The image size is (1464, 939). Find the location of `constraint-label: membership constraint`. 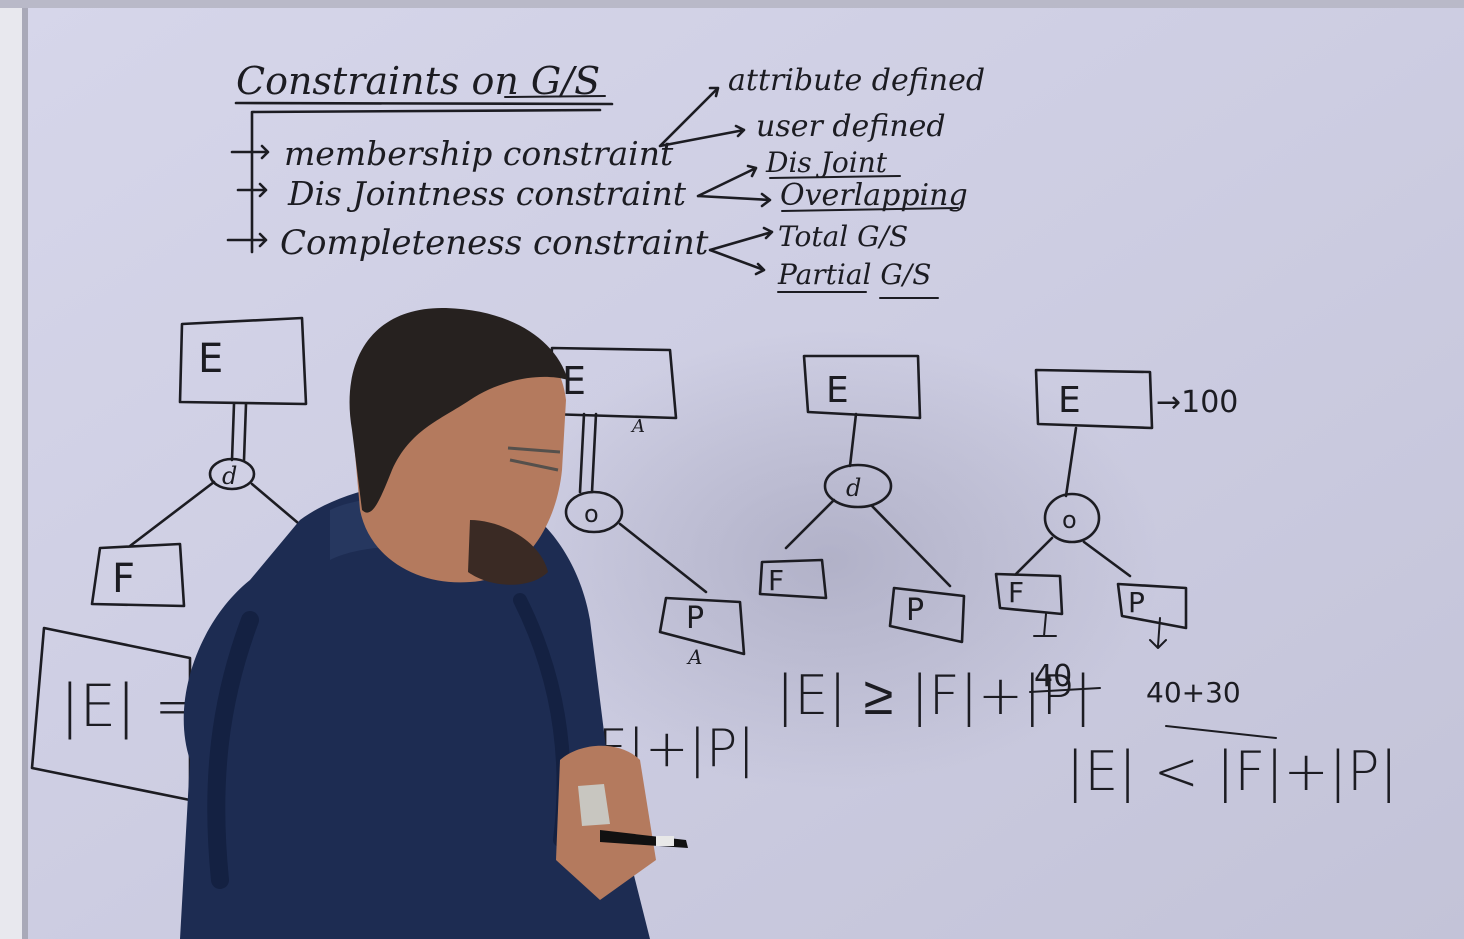

constraint-label: membership constraint is located at coordinates (479, 153).